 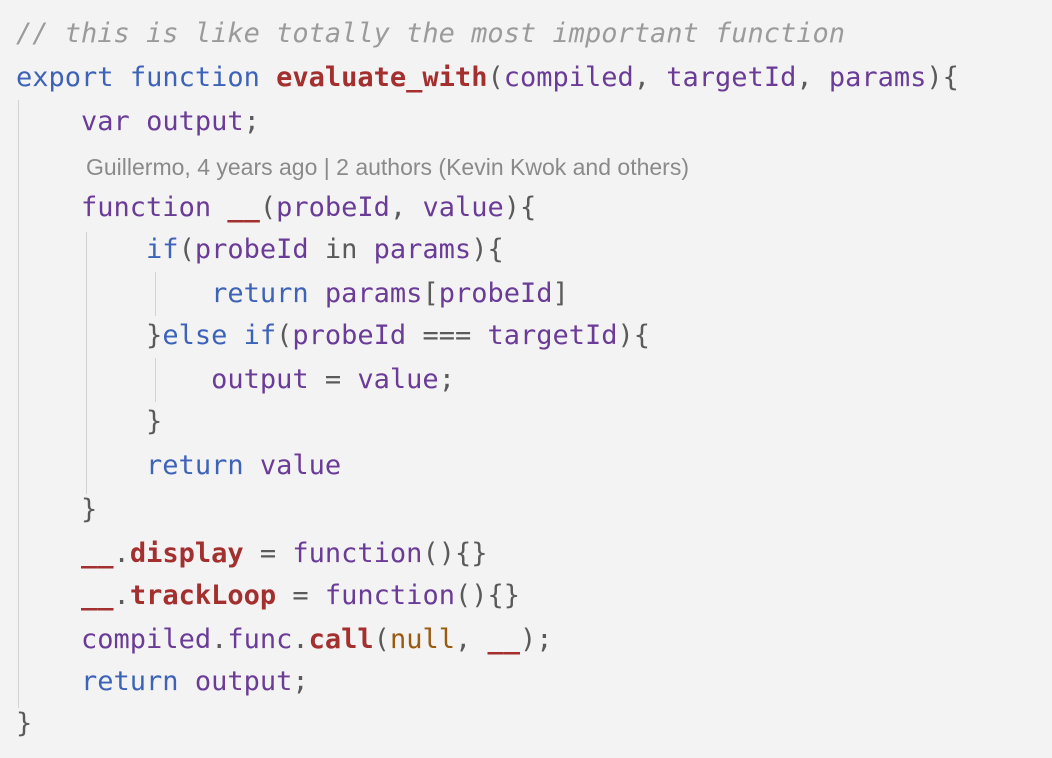 I want to click on code-line: __.trackLoop = function(){}, so click(x=268, y=596).